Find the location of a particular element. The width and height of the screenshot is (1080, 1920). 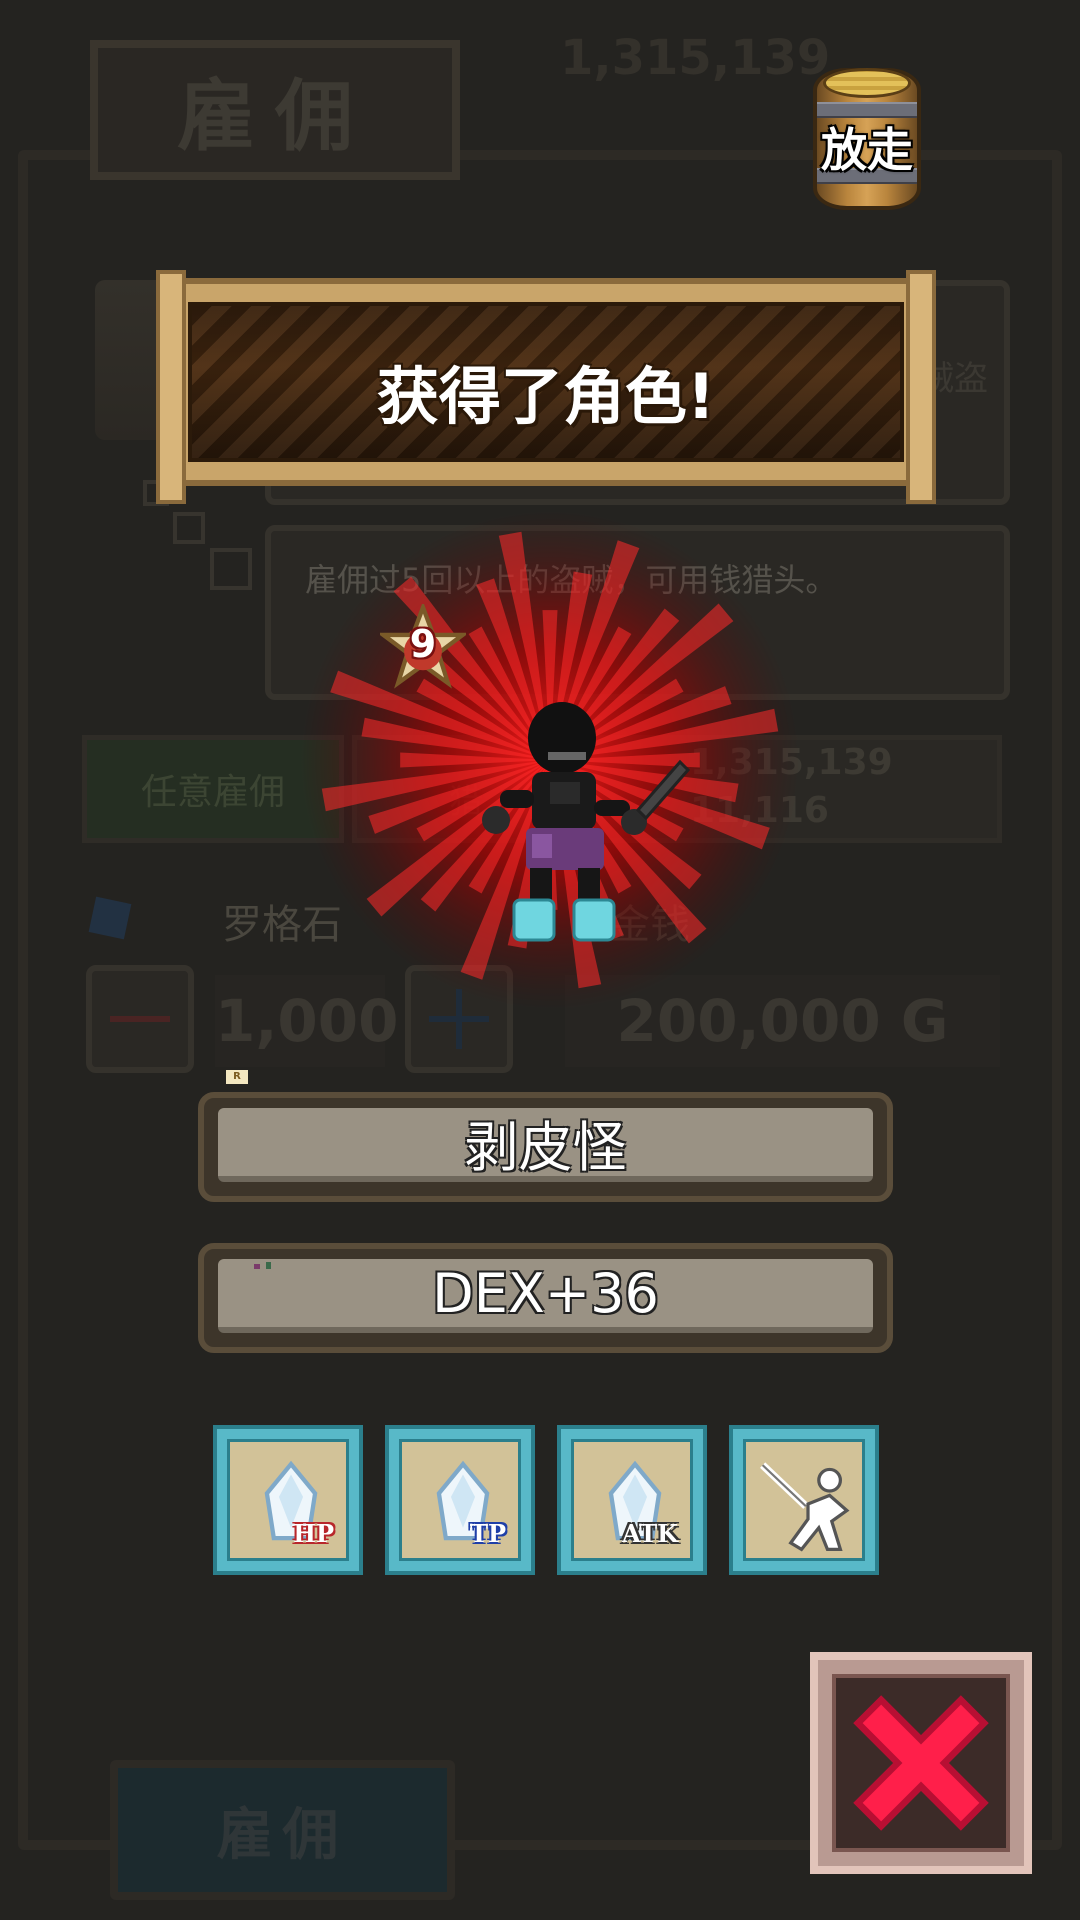

skill-list: HP TP ATK is located at coordinates (548, 1500).